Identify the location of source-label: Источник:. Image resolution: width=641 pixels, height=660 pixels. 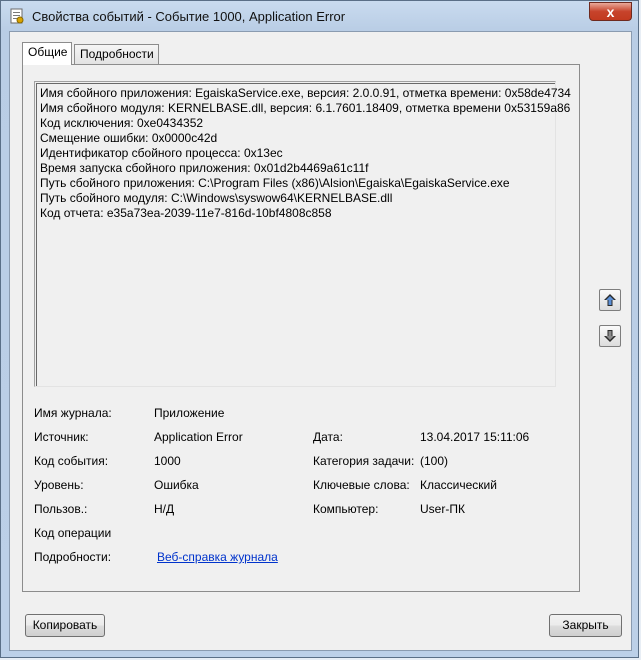
(61, 437).